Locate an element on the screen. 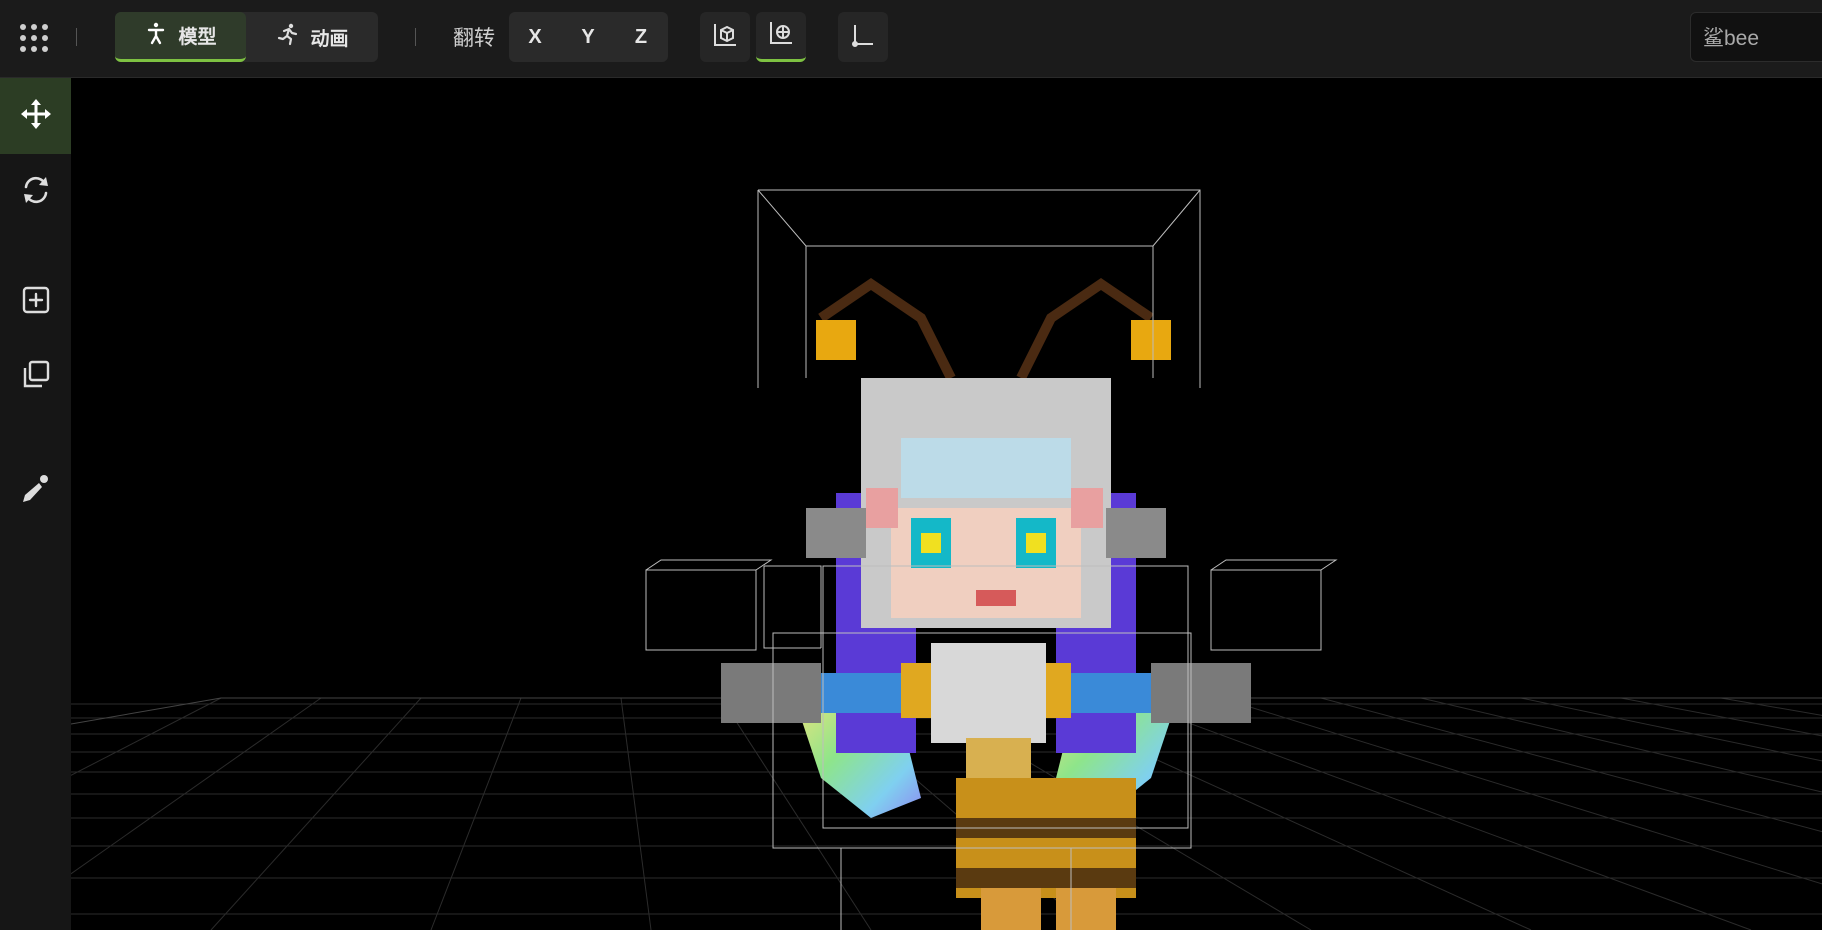 The height and width of the screenshot is (930, 1822). model-name-field is located at coordinates (1756, 37).